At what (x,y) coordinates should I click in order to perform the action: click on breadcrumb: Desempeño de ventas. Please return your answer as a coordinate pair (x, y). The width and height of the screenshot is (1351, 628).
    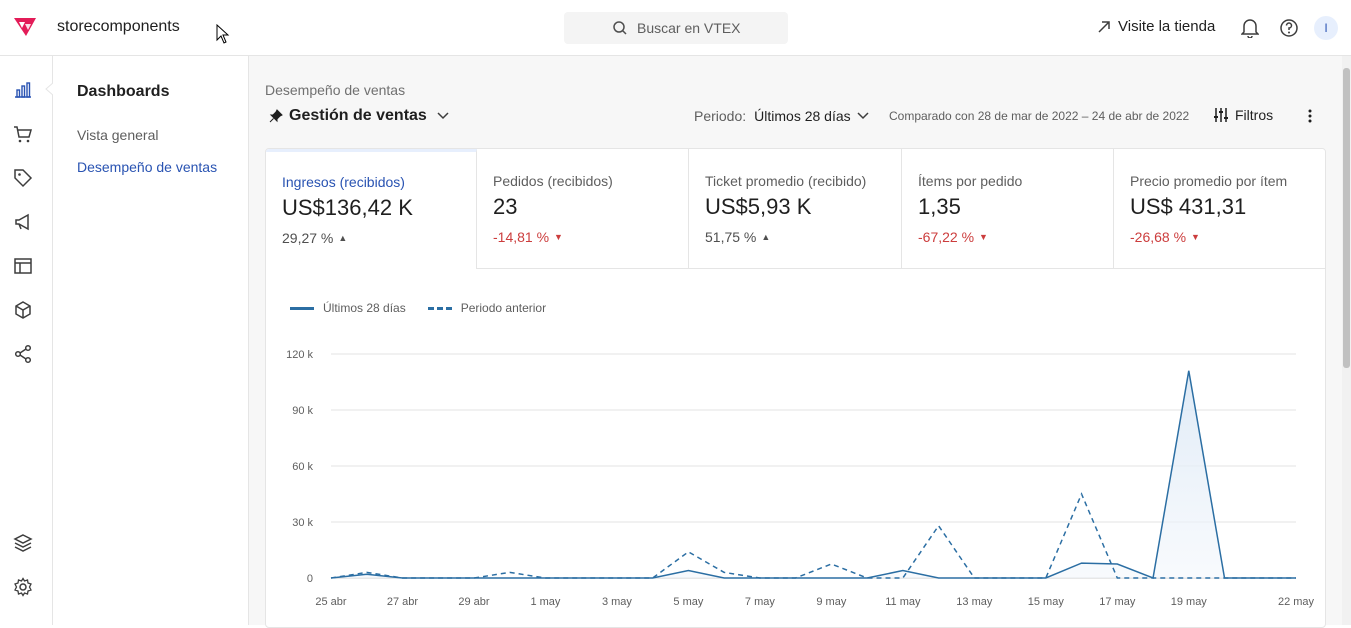
    Looking at the image, I should click on (335, 90).